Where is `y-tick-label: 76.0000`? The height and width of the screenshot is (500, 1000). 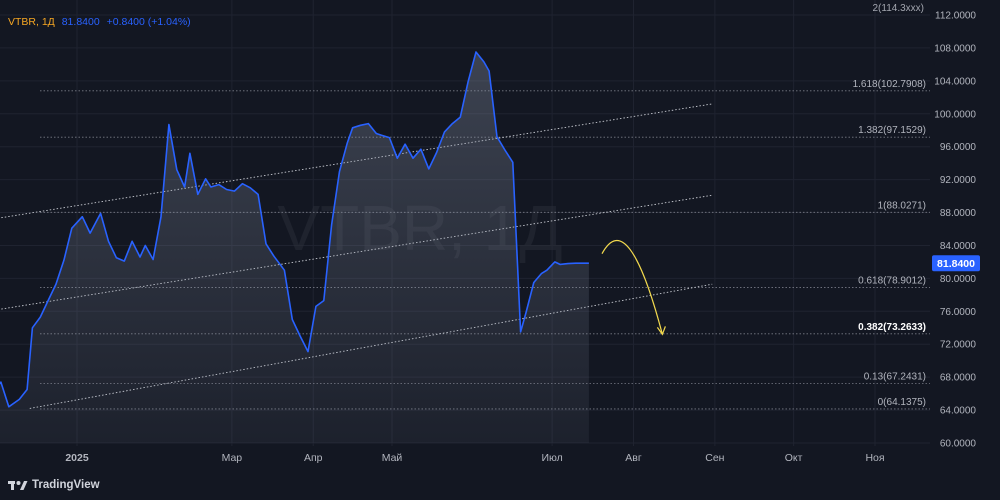
y-tick-label: 76.0000 is located at coordinates (958, 312).